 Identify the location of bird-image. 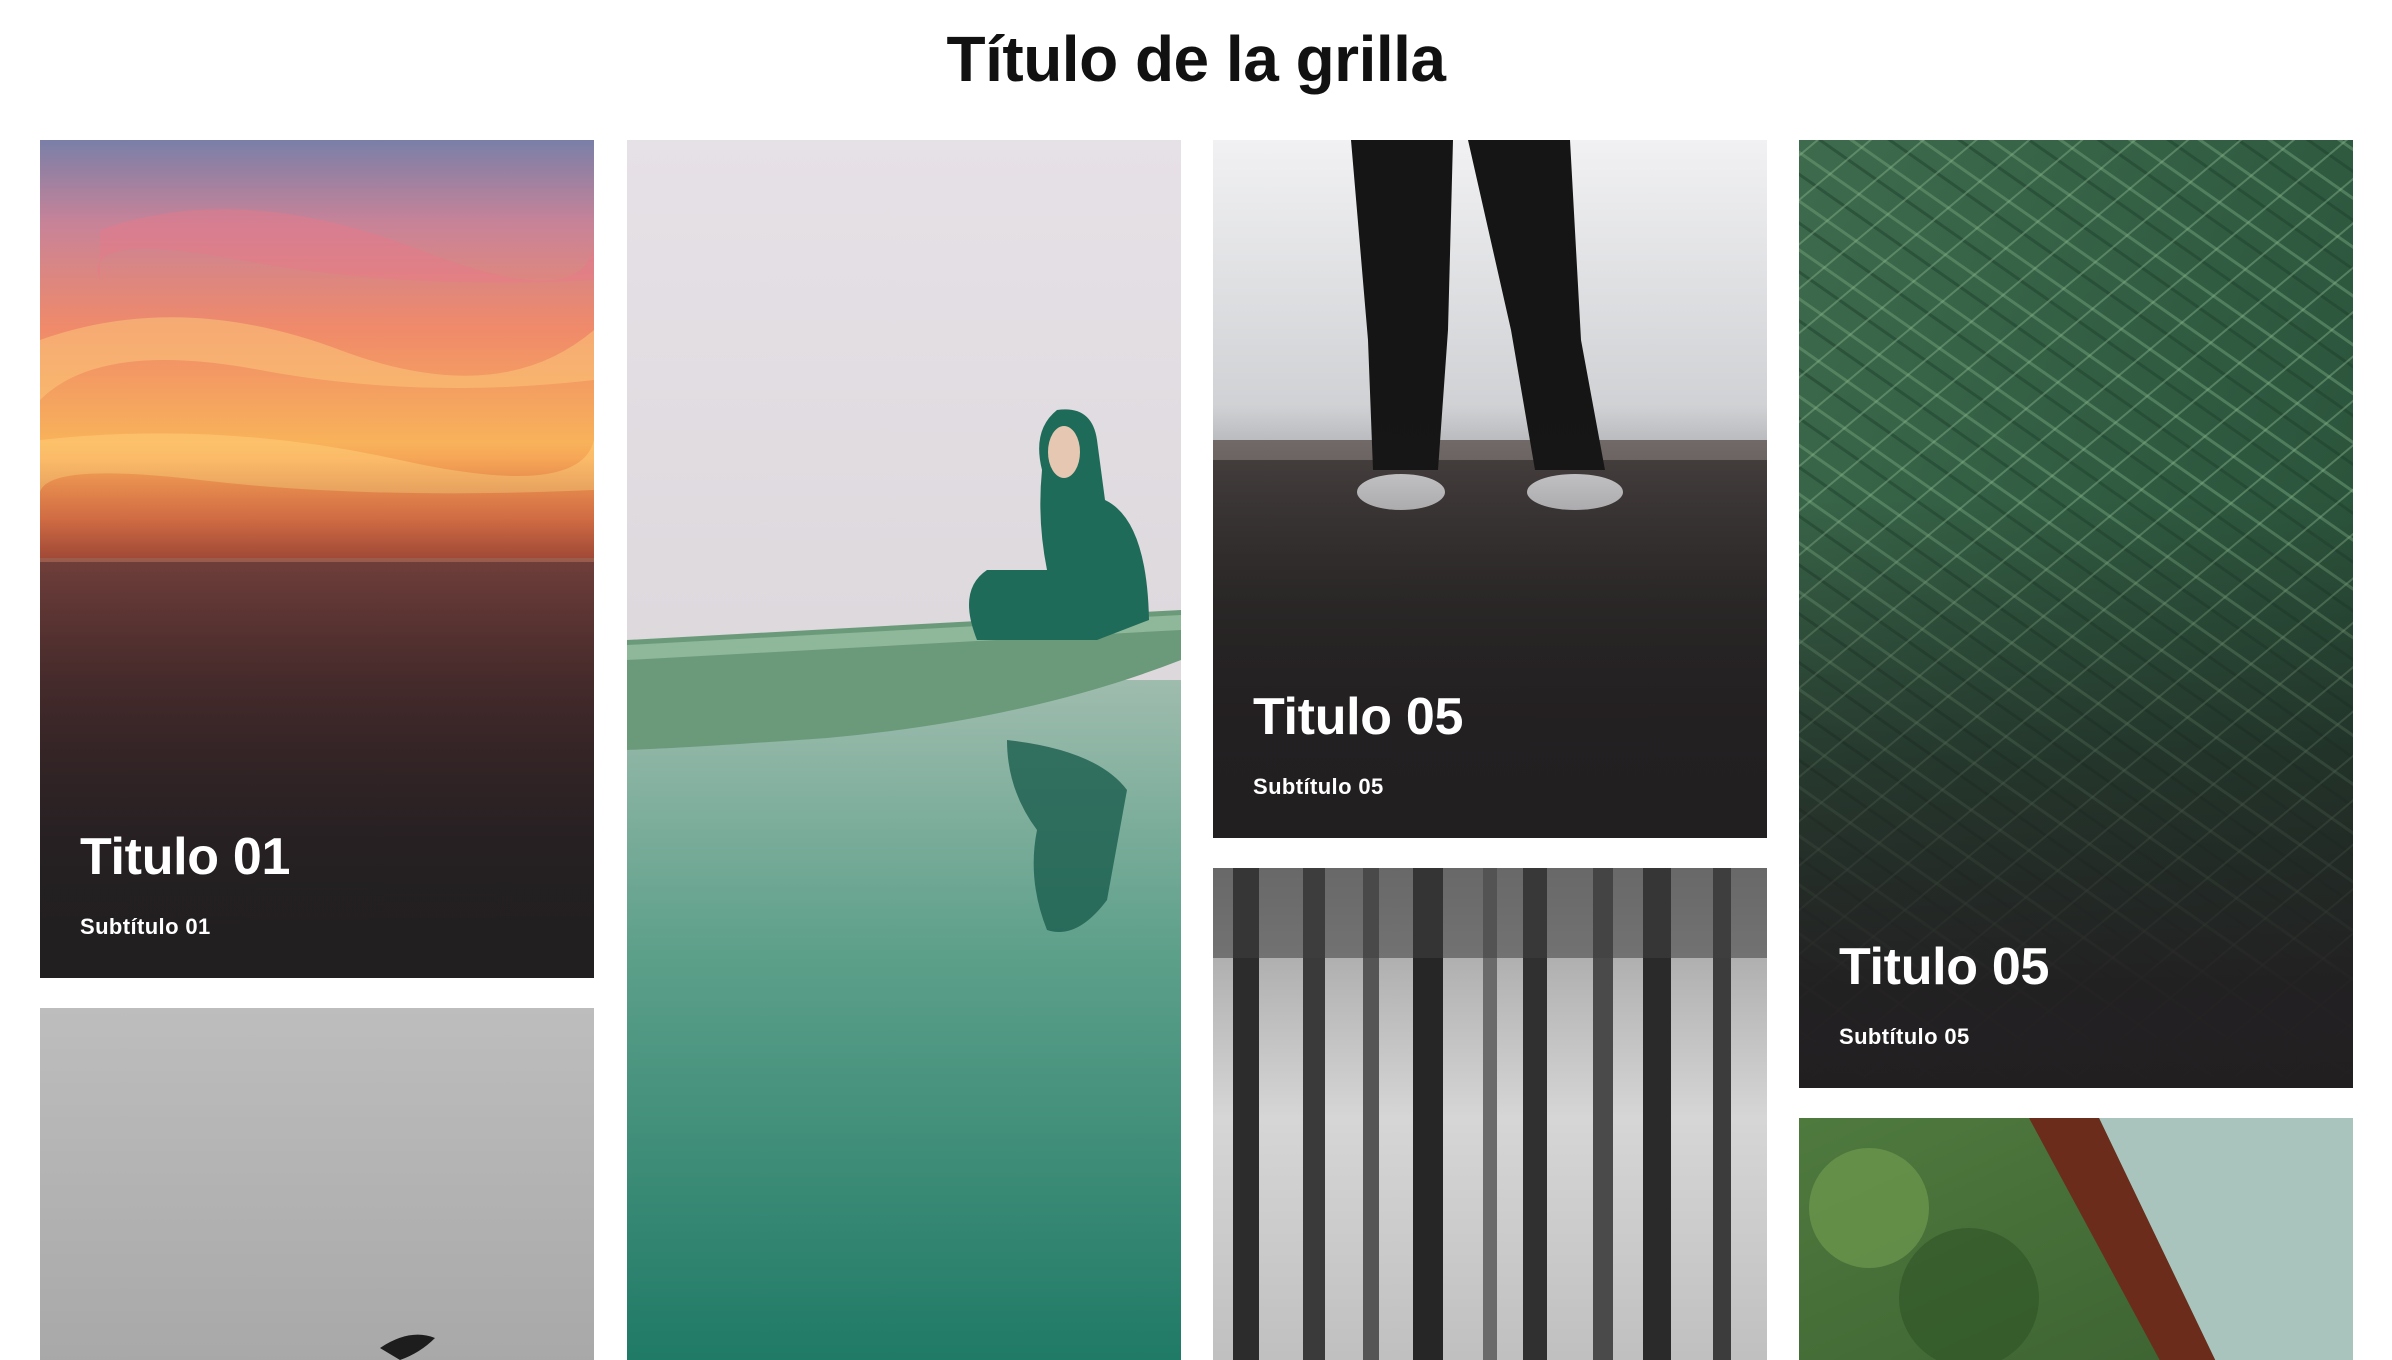
(317, 1184).